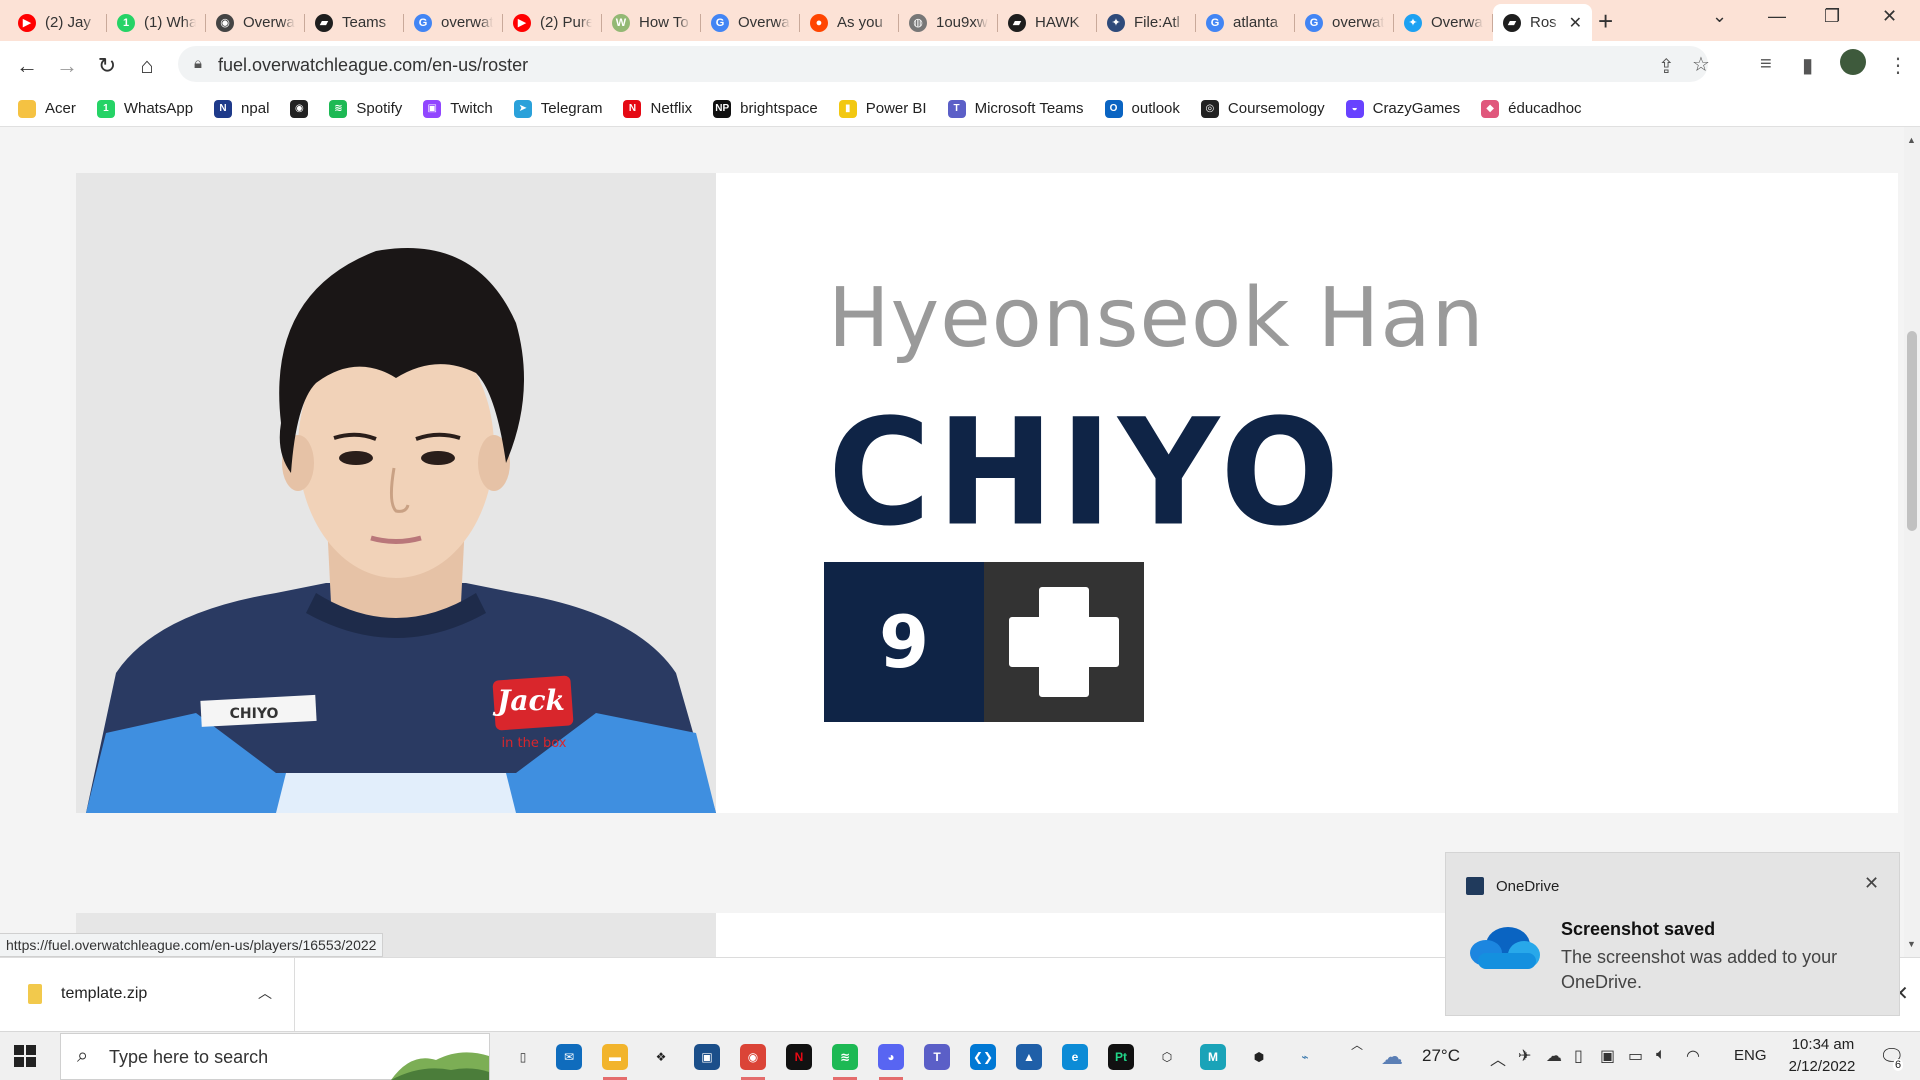 Image resolution: width=1920 pixels, height=1080 pixels. I want to click on side-panel-icon: ▮, so click(1807, 65).